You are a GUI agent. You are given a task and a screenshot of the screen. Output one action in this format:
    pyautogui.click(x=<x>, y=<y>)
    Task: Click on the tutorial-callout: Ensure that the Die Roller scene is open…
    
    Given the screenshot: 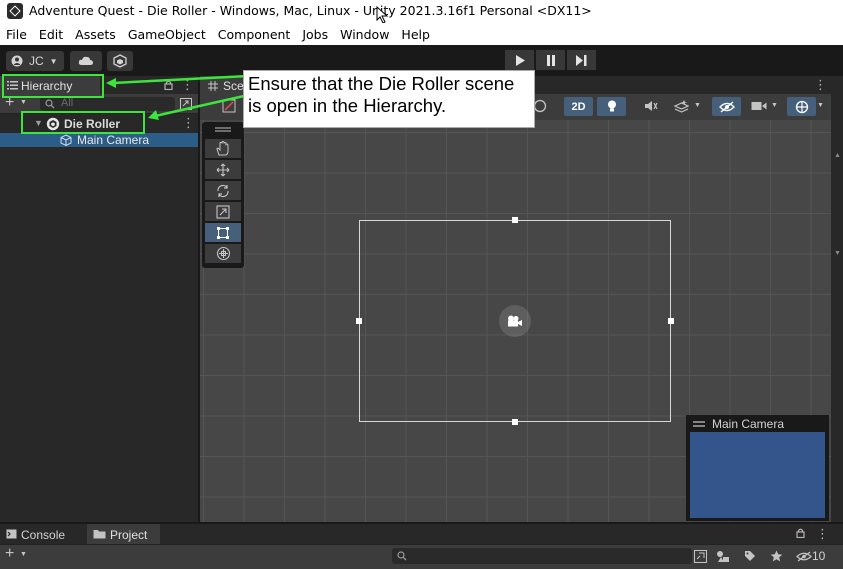 What is the action you would take?
    pyautogui.click(x=389, y=99)
    